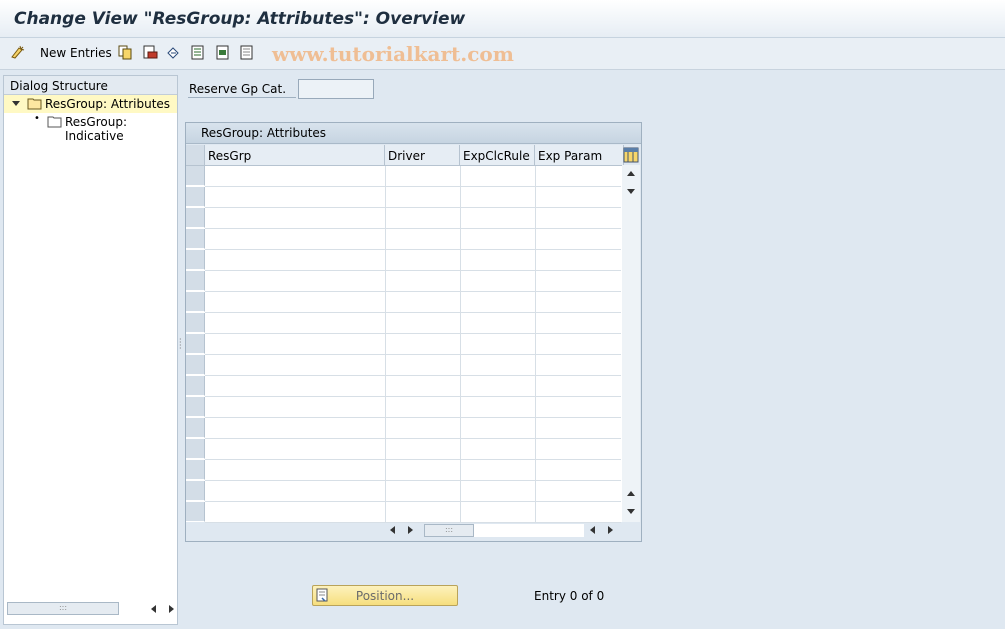  What do you see at coordinates (90, 85) in the screenshot?
I see `dialog-structure-header: Dialog Structure` at bounding box center [90, 85].